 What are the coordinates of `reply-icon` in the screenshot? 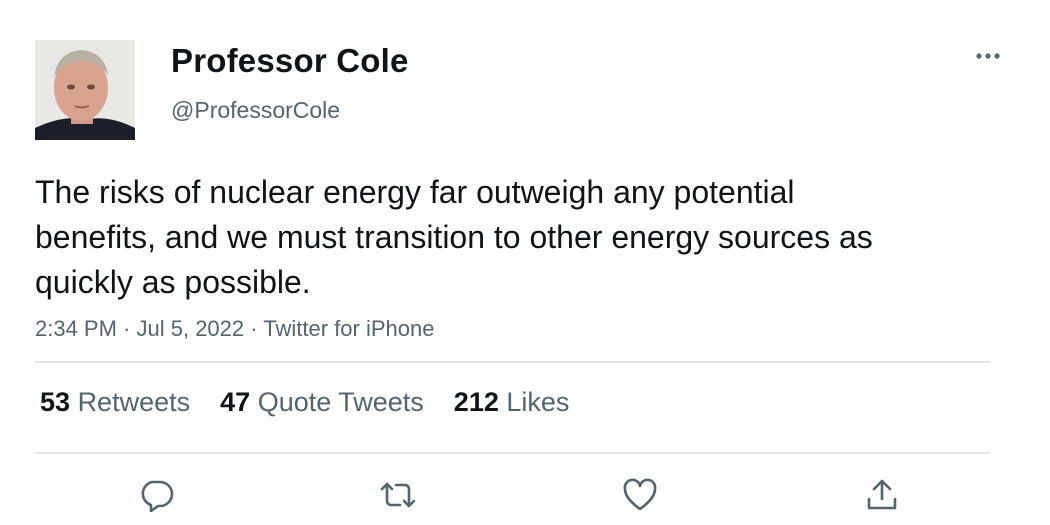 It's located at (157, 496).